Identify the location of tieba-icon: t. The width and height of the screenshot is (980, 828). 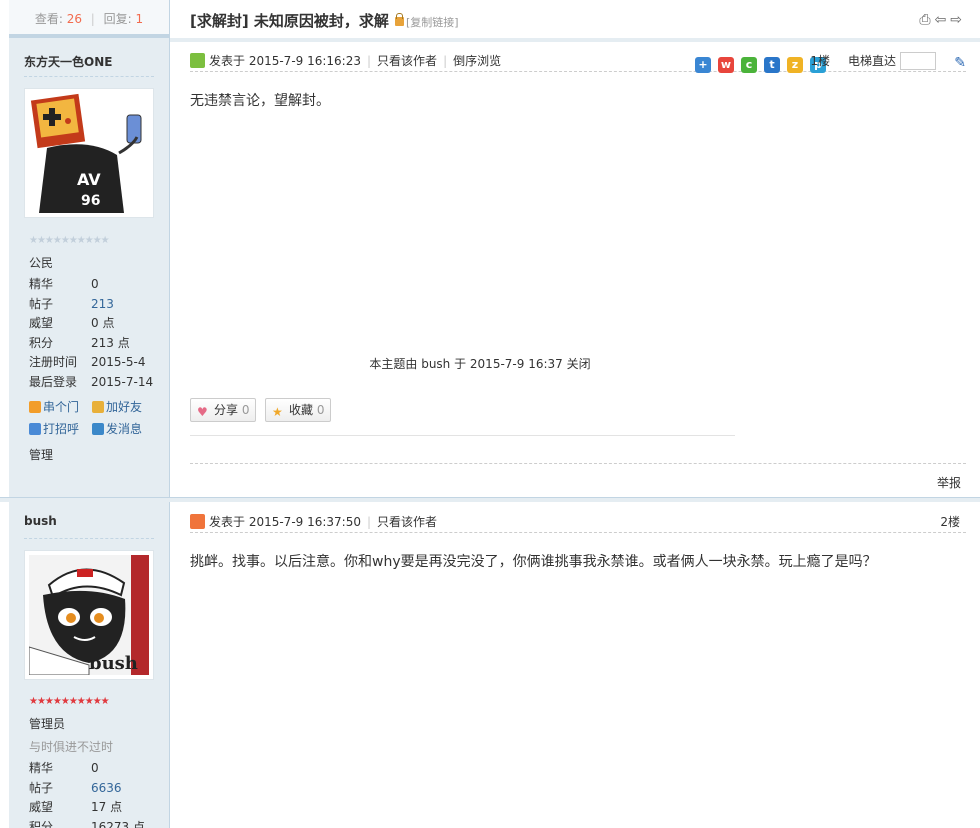
(772, 65).